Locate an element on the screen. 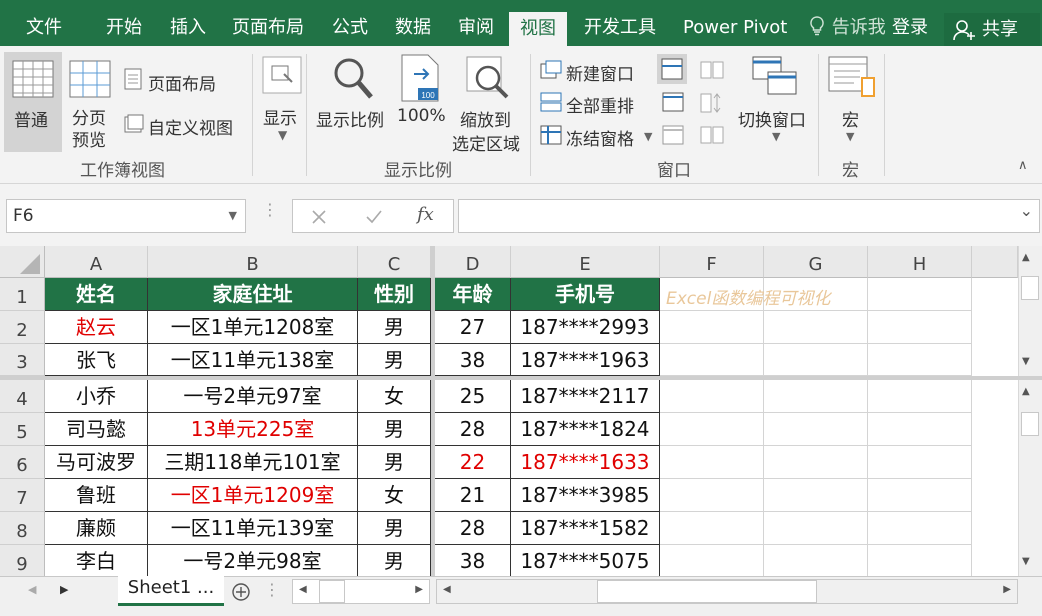 The height and width of the screenshot is (616, 1042). cell-C7: 女 is located at coordinates (394, 495).